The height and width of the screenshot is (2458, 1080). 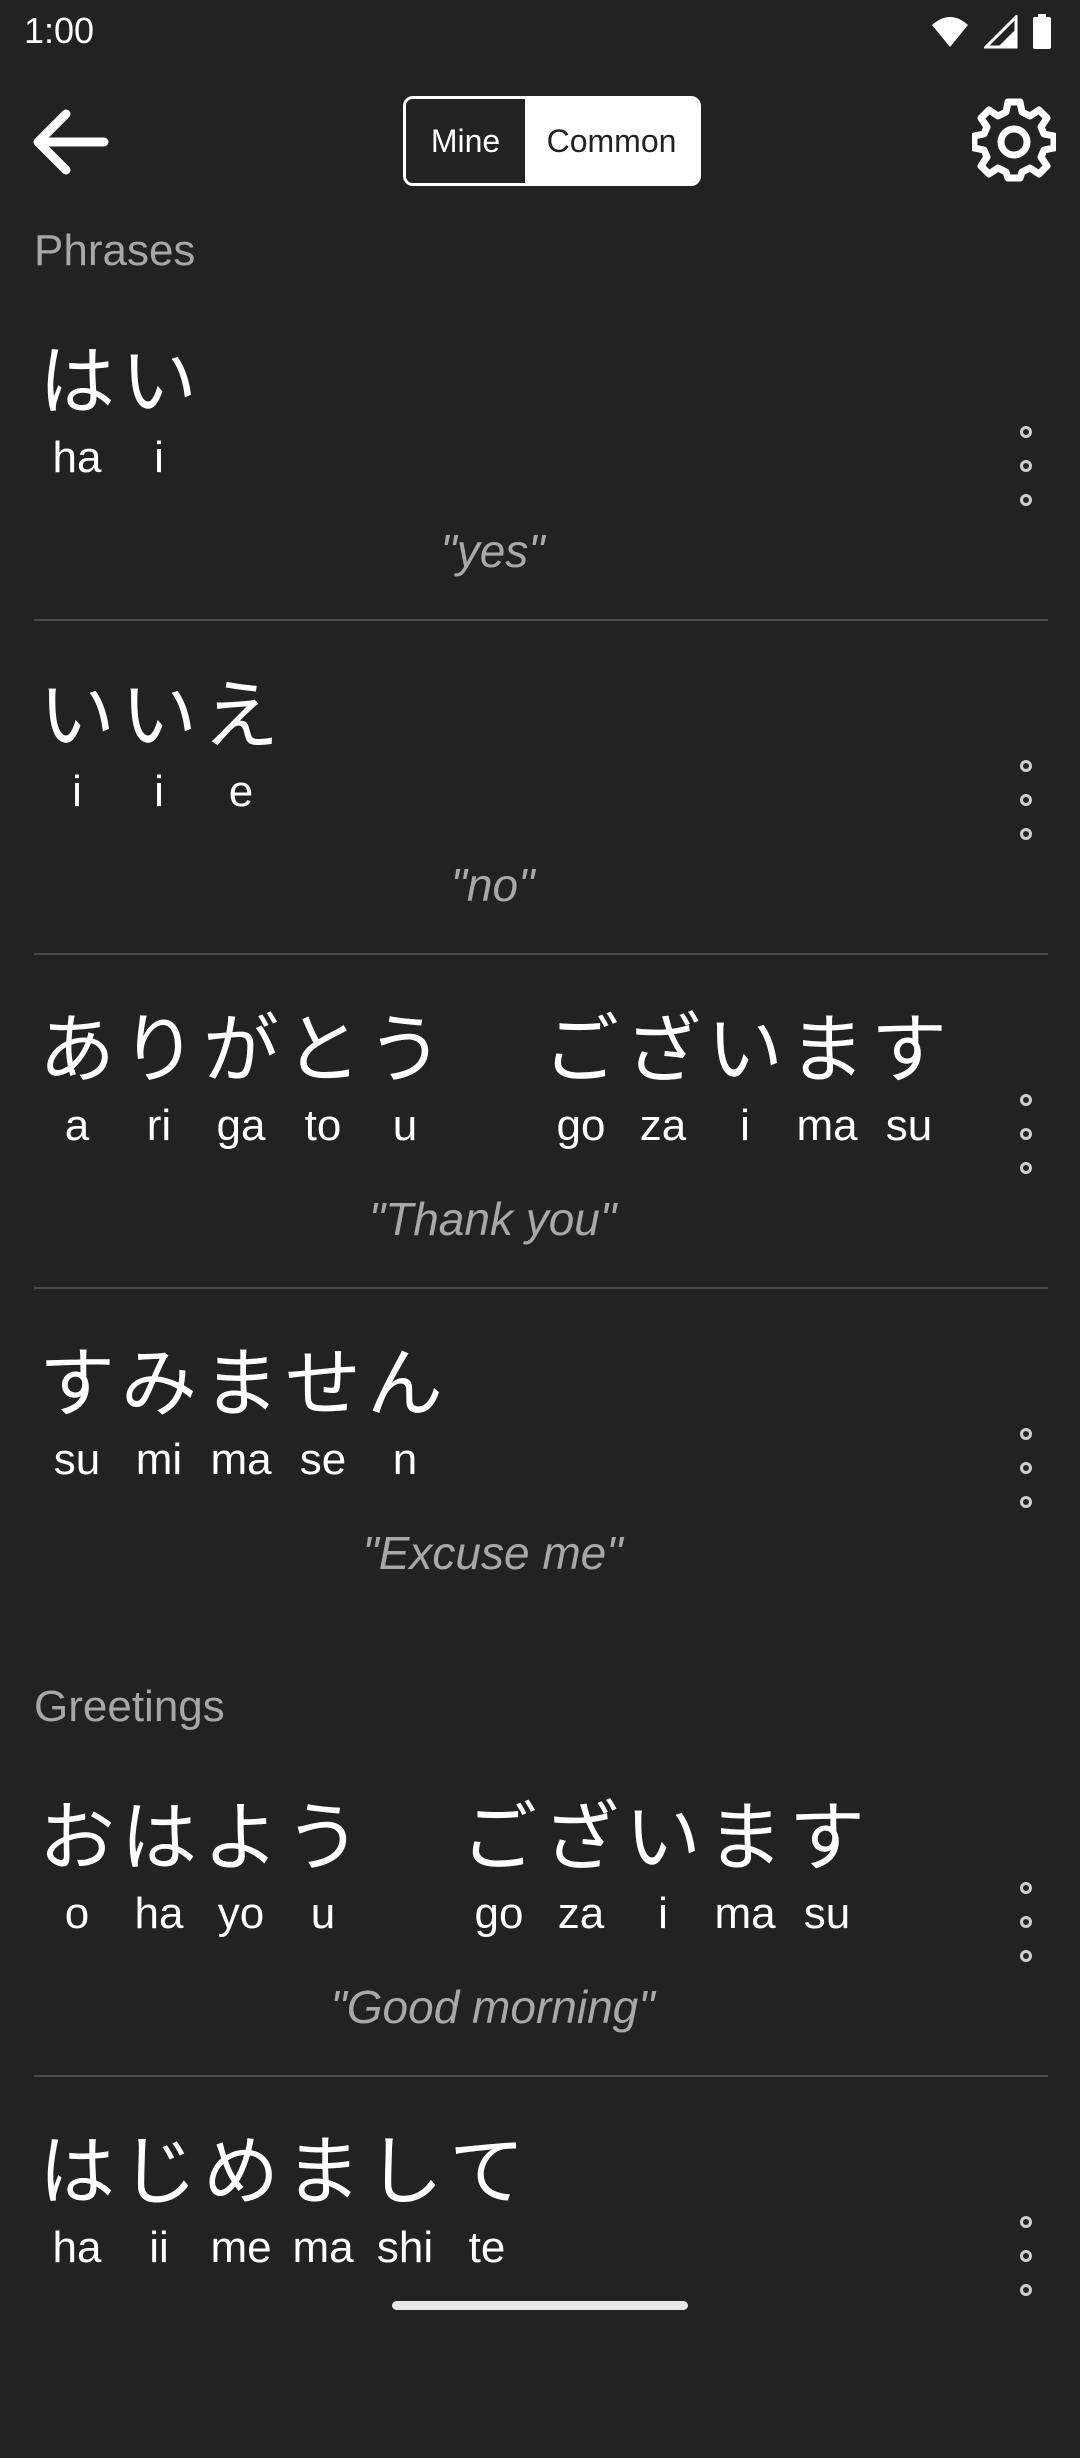 What do you see at coordinates (241, 2200) in the screenshot?
I see `mora: め me` at bounding box center [241, 2200].